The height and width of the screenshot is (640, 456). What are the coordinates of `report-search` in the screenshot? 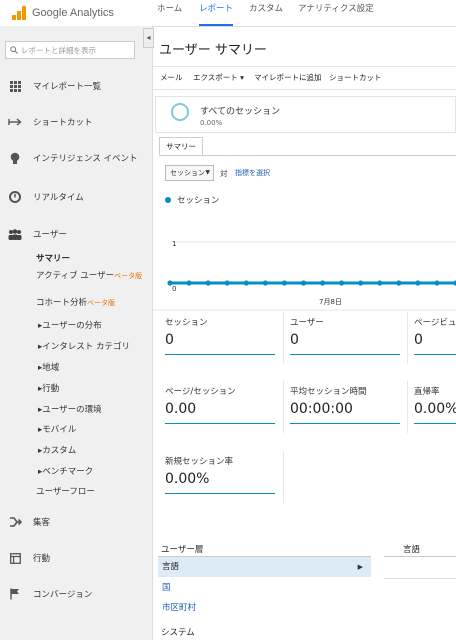 It's located at (70, 50).